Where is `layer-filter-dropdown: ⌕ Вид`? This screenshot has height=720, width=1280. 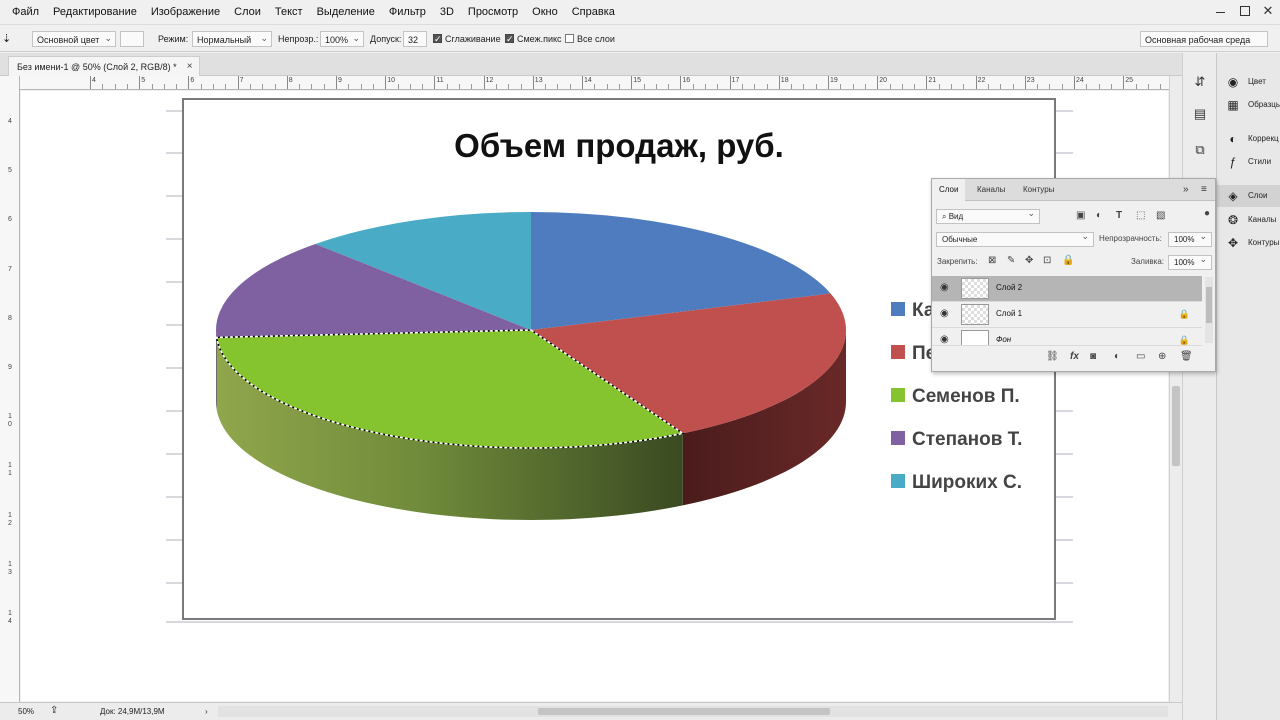 layer-filter-dropdown: ⌕ Вид is located at coordinates (988, 215).